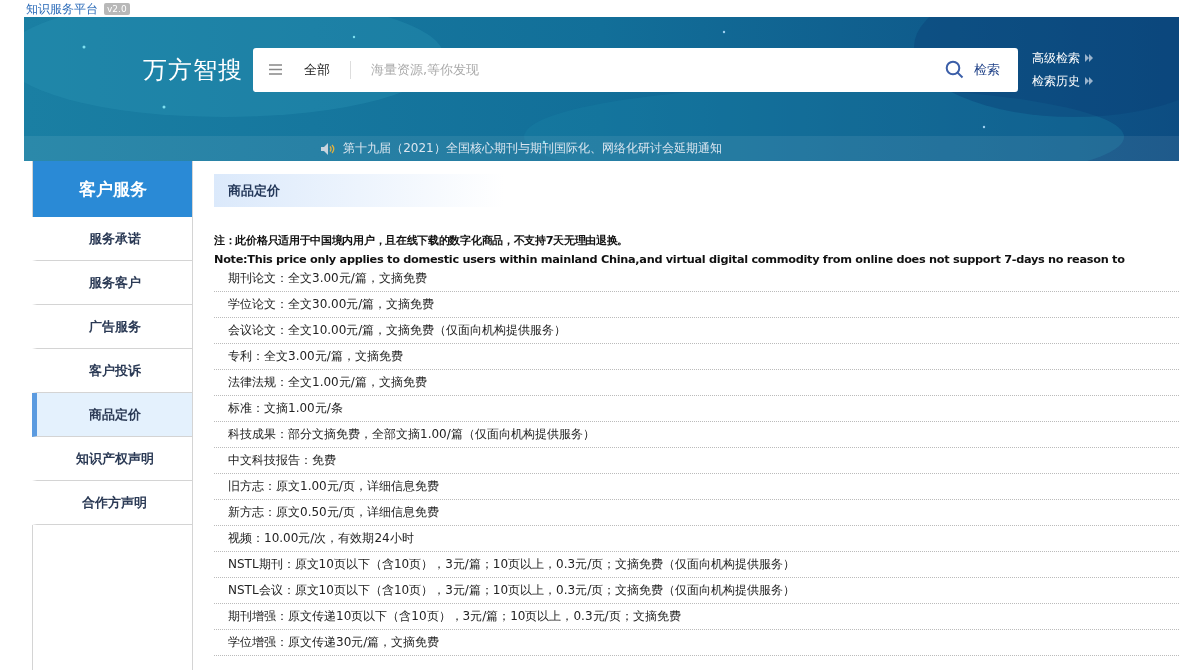 This screenshot has width=1179, height=670. I want to click on version-badge: v2.0, so click(117, 8).